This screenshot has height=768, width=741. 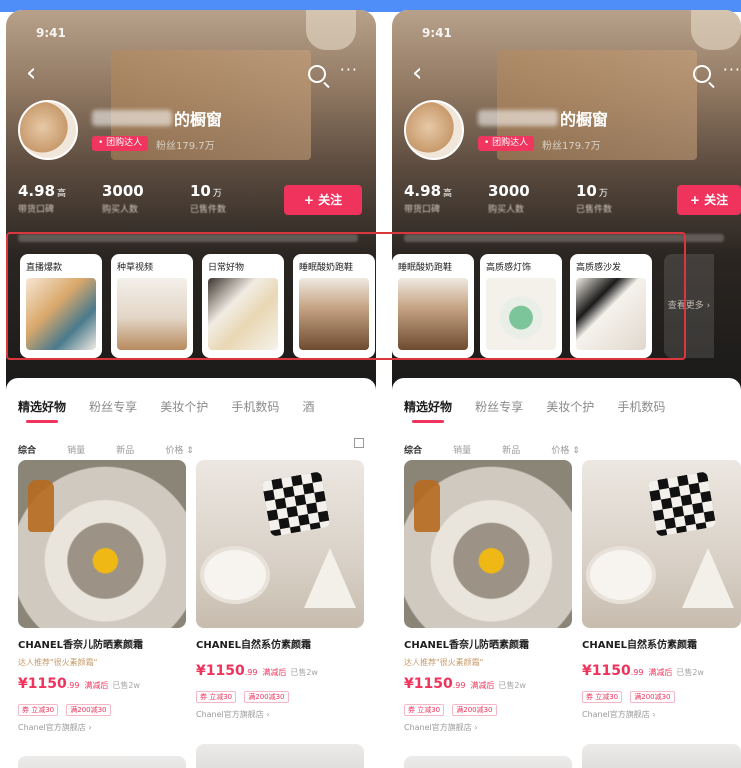 What do you see at coordinates (506, 210) in the screenshot?
I see `stat-label: 购买人数` at bounding box center [506, 210].